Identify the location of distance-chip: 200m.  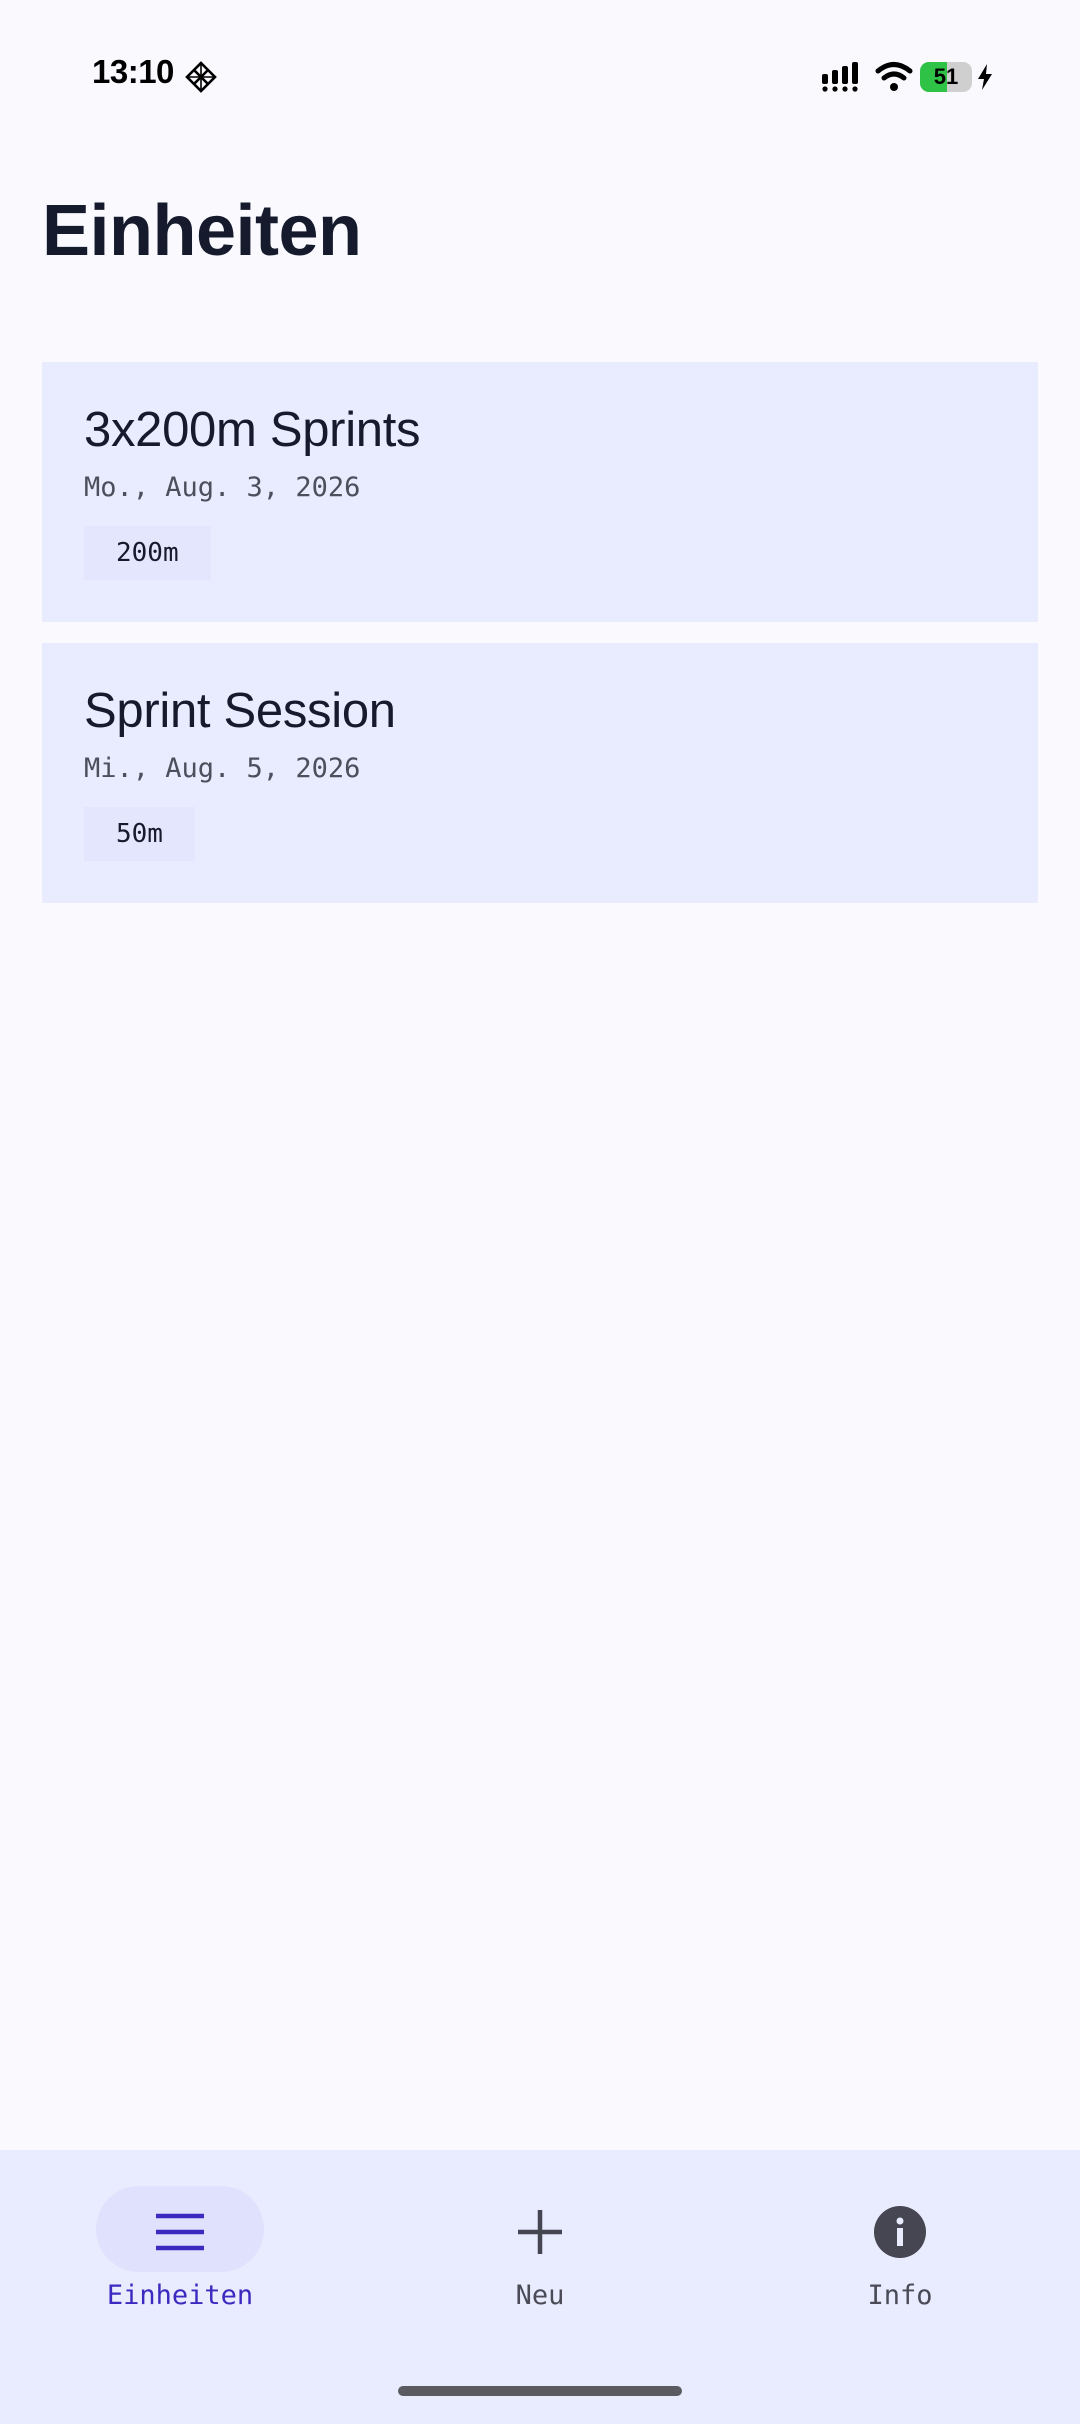
(147, 553).